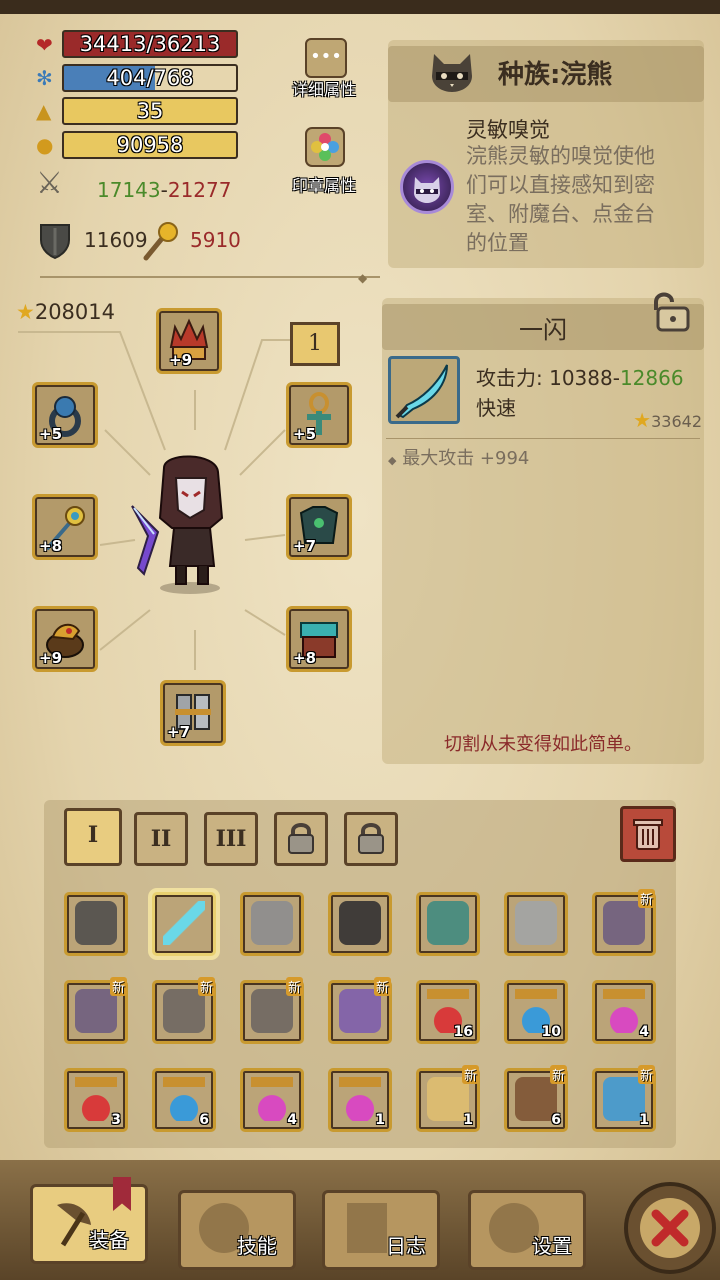 This screenshot has width=720, height=1280. What do you see at coordinates (323, 185) in the screenshot?
I see `seal-attributes-label: 印章属性` at bounding box center [323, 185].